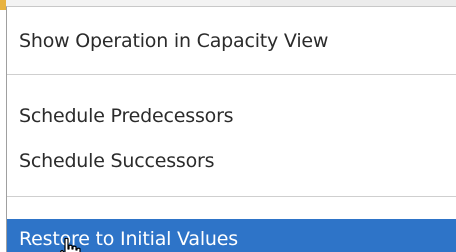 The width and height of the screenshot is (456, 252). Describe the element at coordinates (70, 245) in the screenshot. I see `hand-pointer-icon` at that location.